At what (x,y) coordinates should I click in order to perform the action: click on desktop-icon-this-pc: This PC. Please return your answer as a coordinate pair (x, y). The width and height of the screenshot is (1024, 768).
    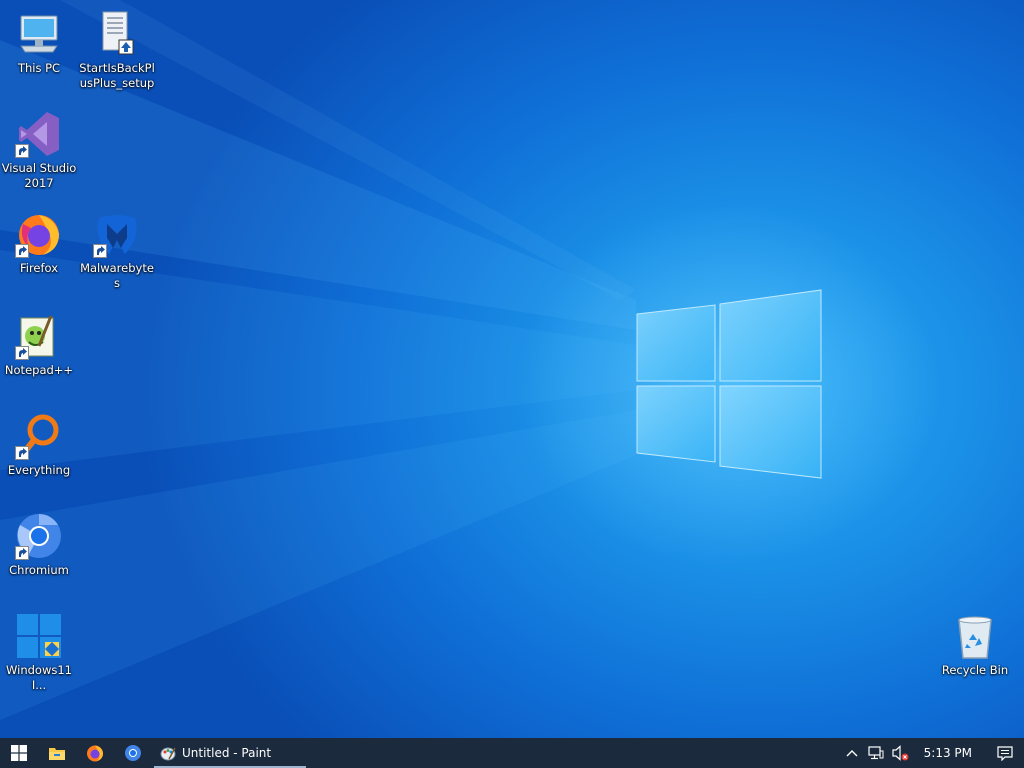
    Looking at the image, I should click on (39, 43).